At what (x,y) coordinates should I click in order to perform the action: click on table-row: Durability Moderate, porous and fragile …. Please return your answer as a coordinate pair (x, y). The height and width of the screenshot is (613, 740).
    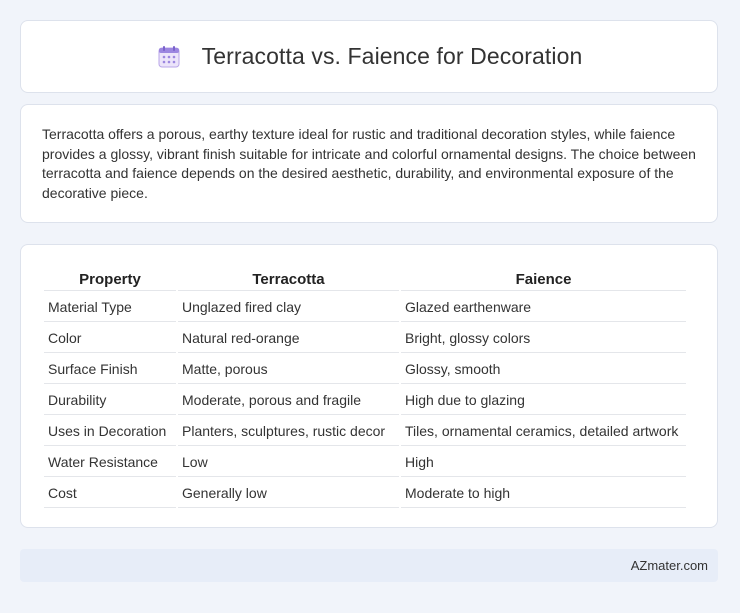
    Looking at the image, I should click on (365, 400).